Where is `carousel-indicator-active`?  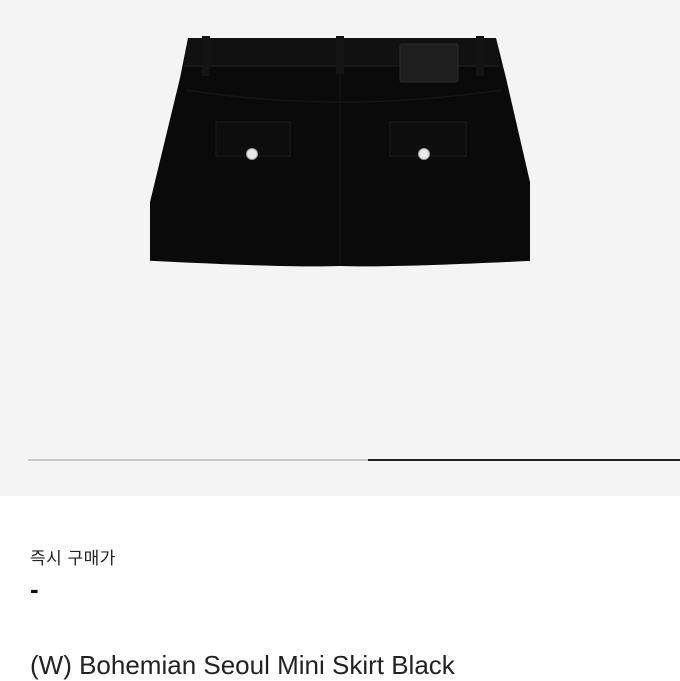 carousel-indicator-active is located at coordinates (524, 460).